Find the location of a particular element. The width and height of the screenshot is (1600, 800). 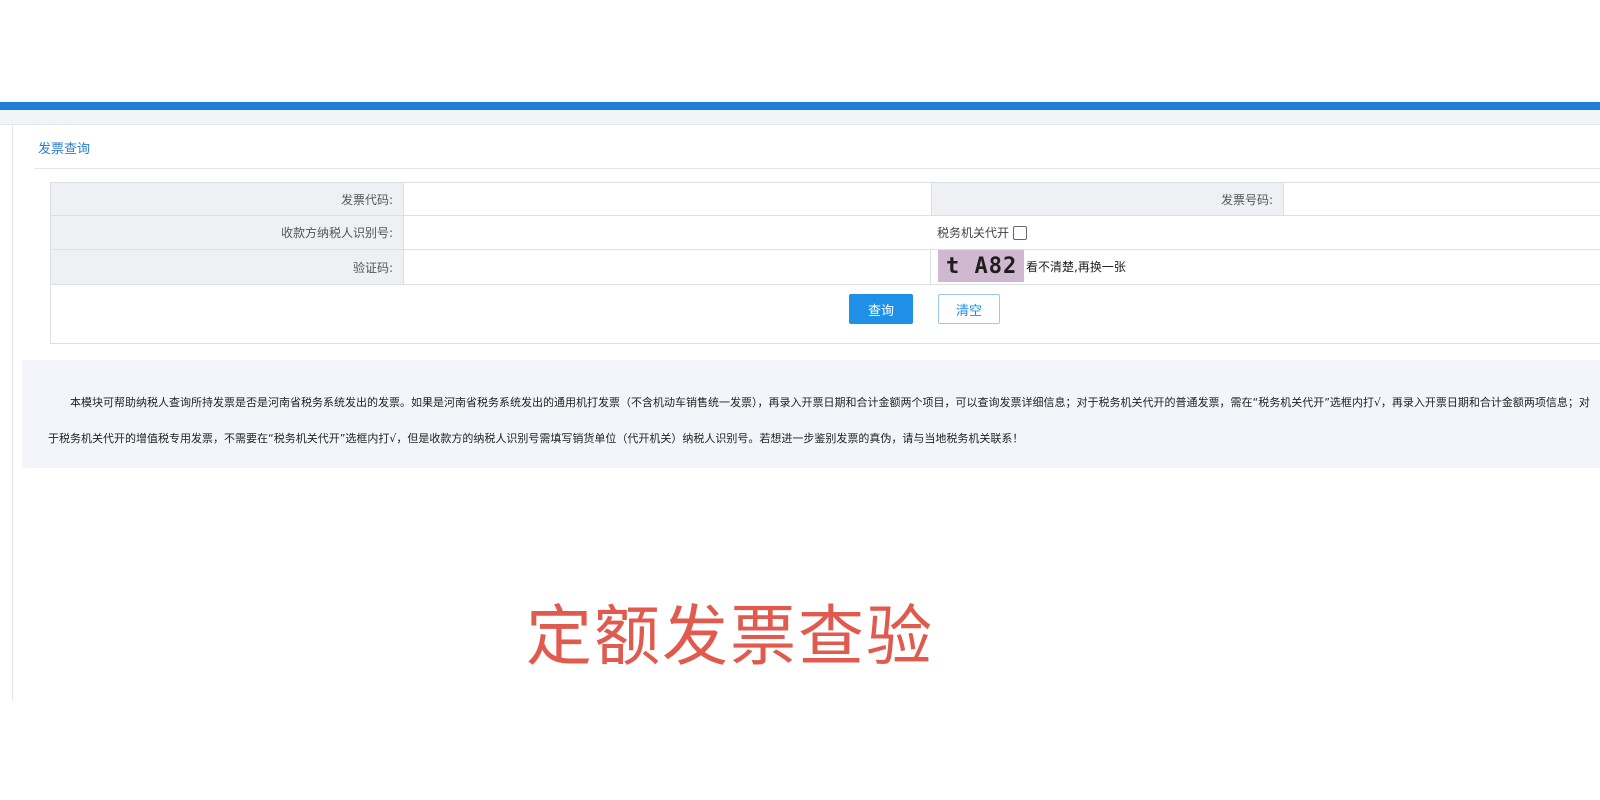

query-button: 查询 is located at coordinates (881, 309).